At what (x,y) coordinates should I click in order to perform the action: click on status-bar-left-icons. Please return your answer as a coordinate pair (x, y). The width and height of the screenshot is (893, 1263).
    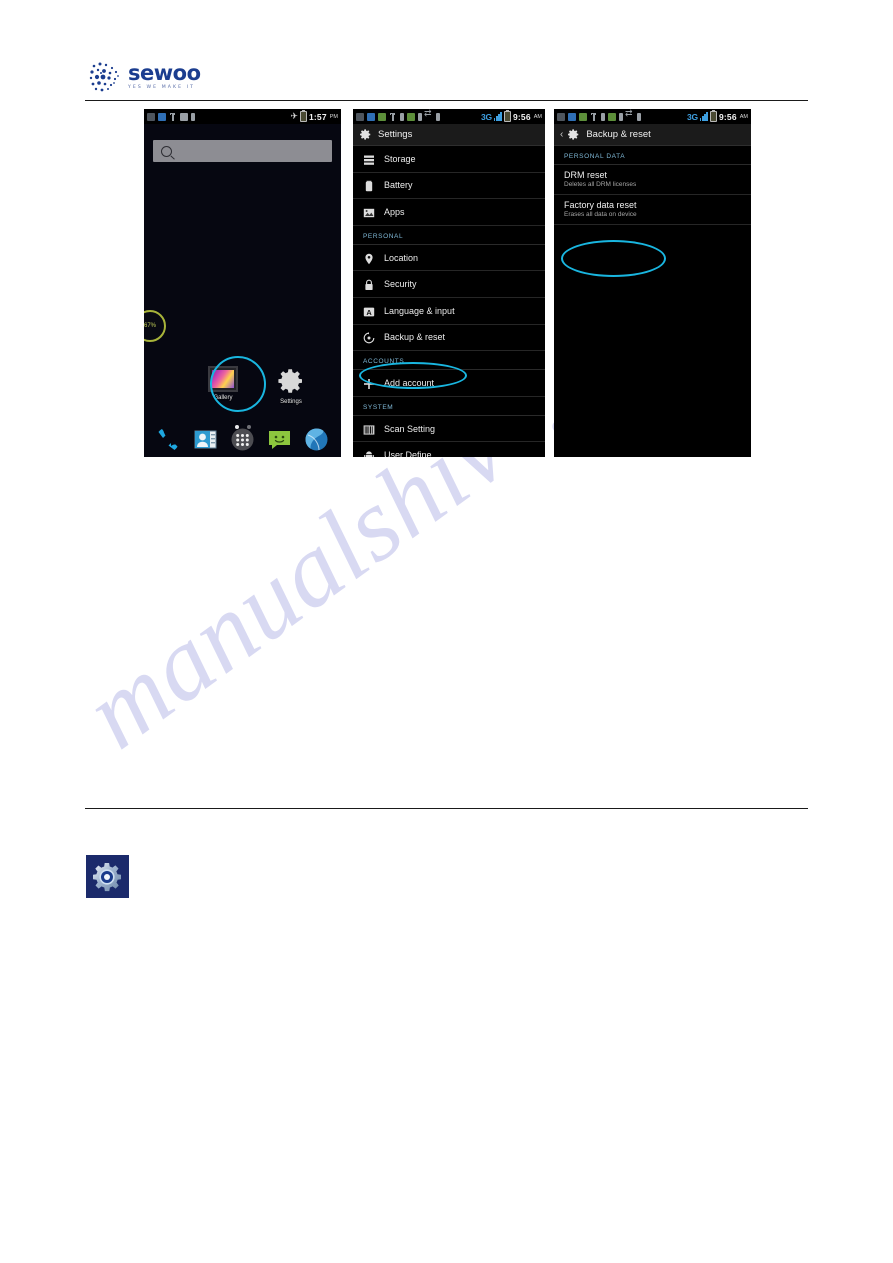
    Looking at the image, I should click on (418, 115).